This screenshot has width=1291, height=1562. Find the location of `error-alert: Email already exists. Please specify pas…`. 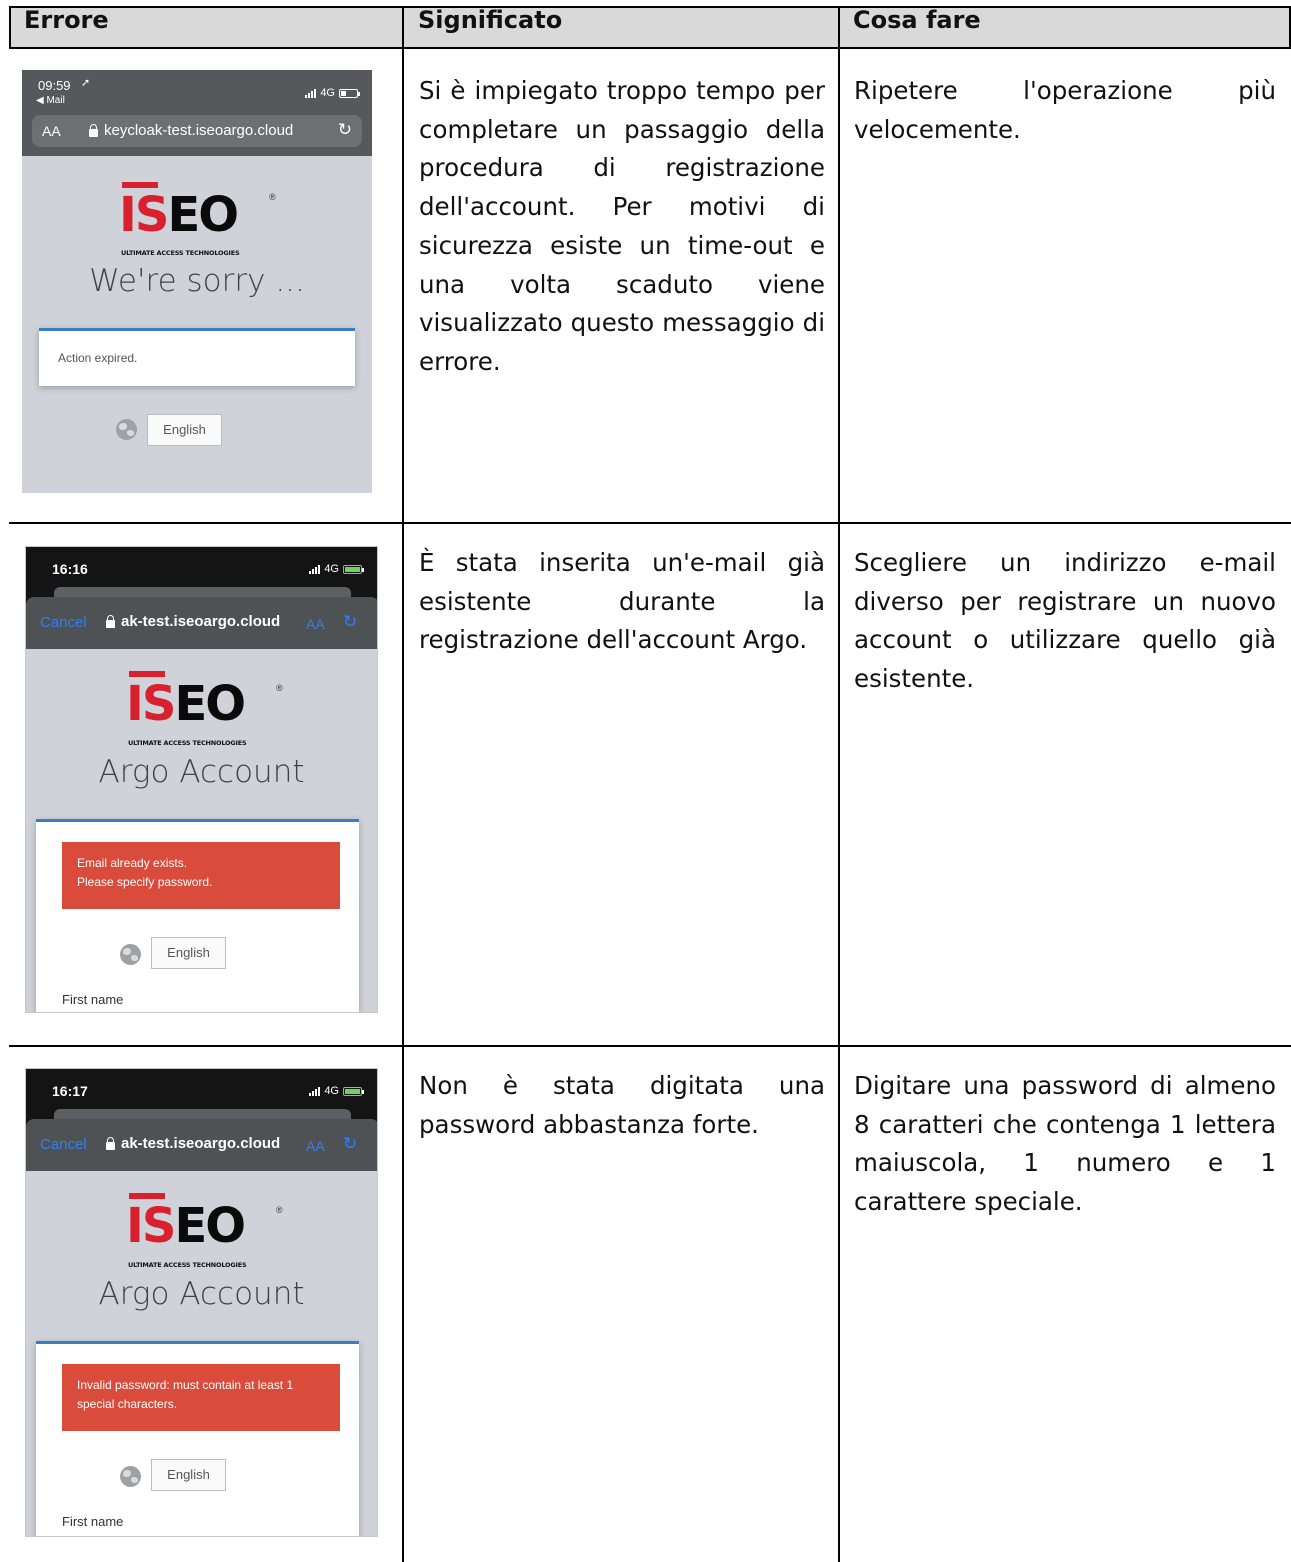

error-alert: Email already exists. Please specify pas… is located at coordinates (201, 875).